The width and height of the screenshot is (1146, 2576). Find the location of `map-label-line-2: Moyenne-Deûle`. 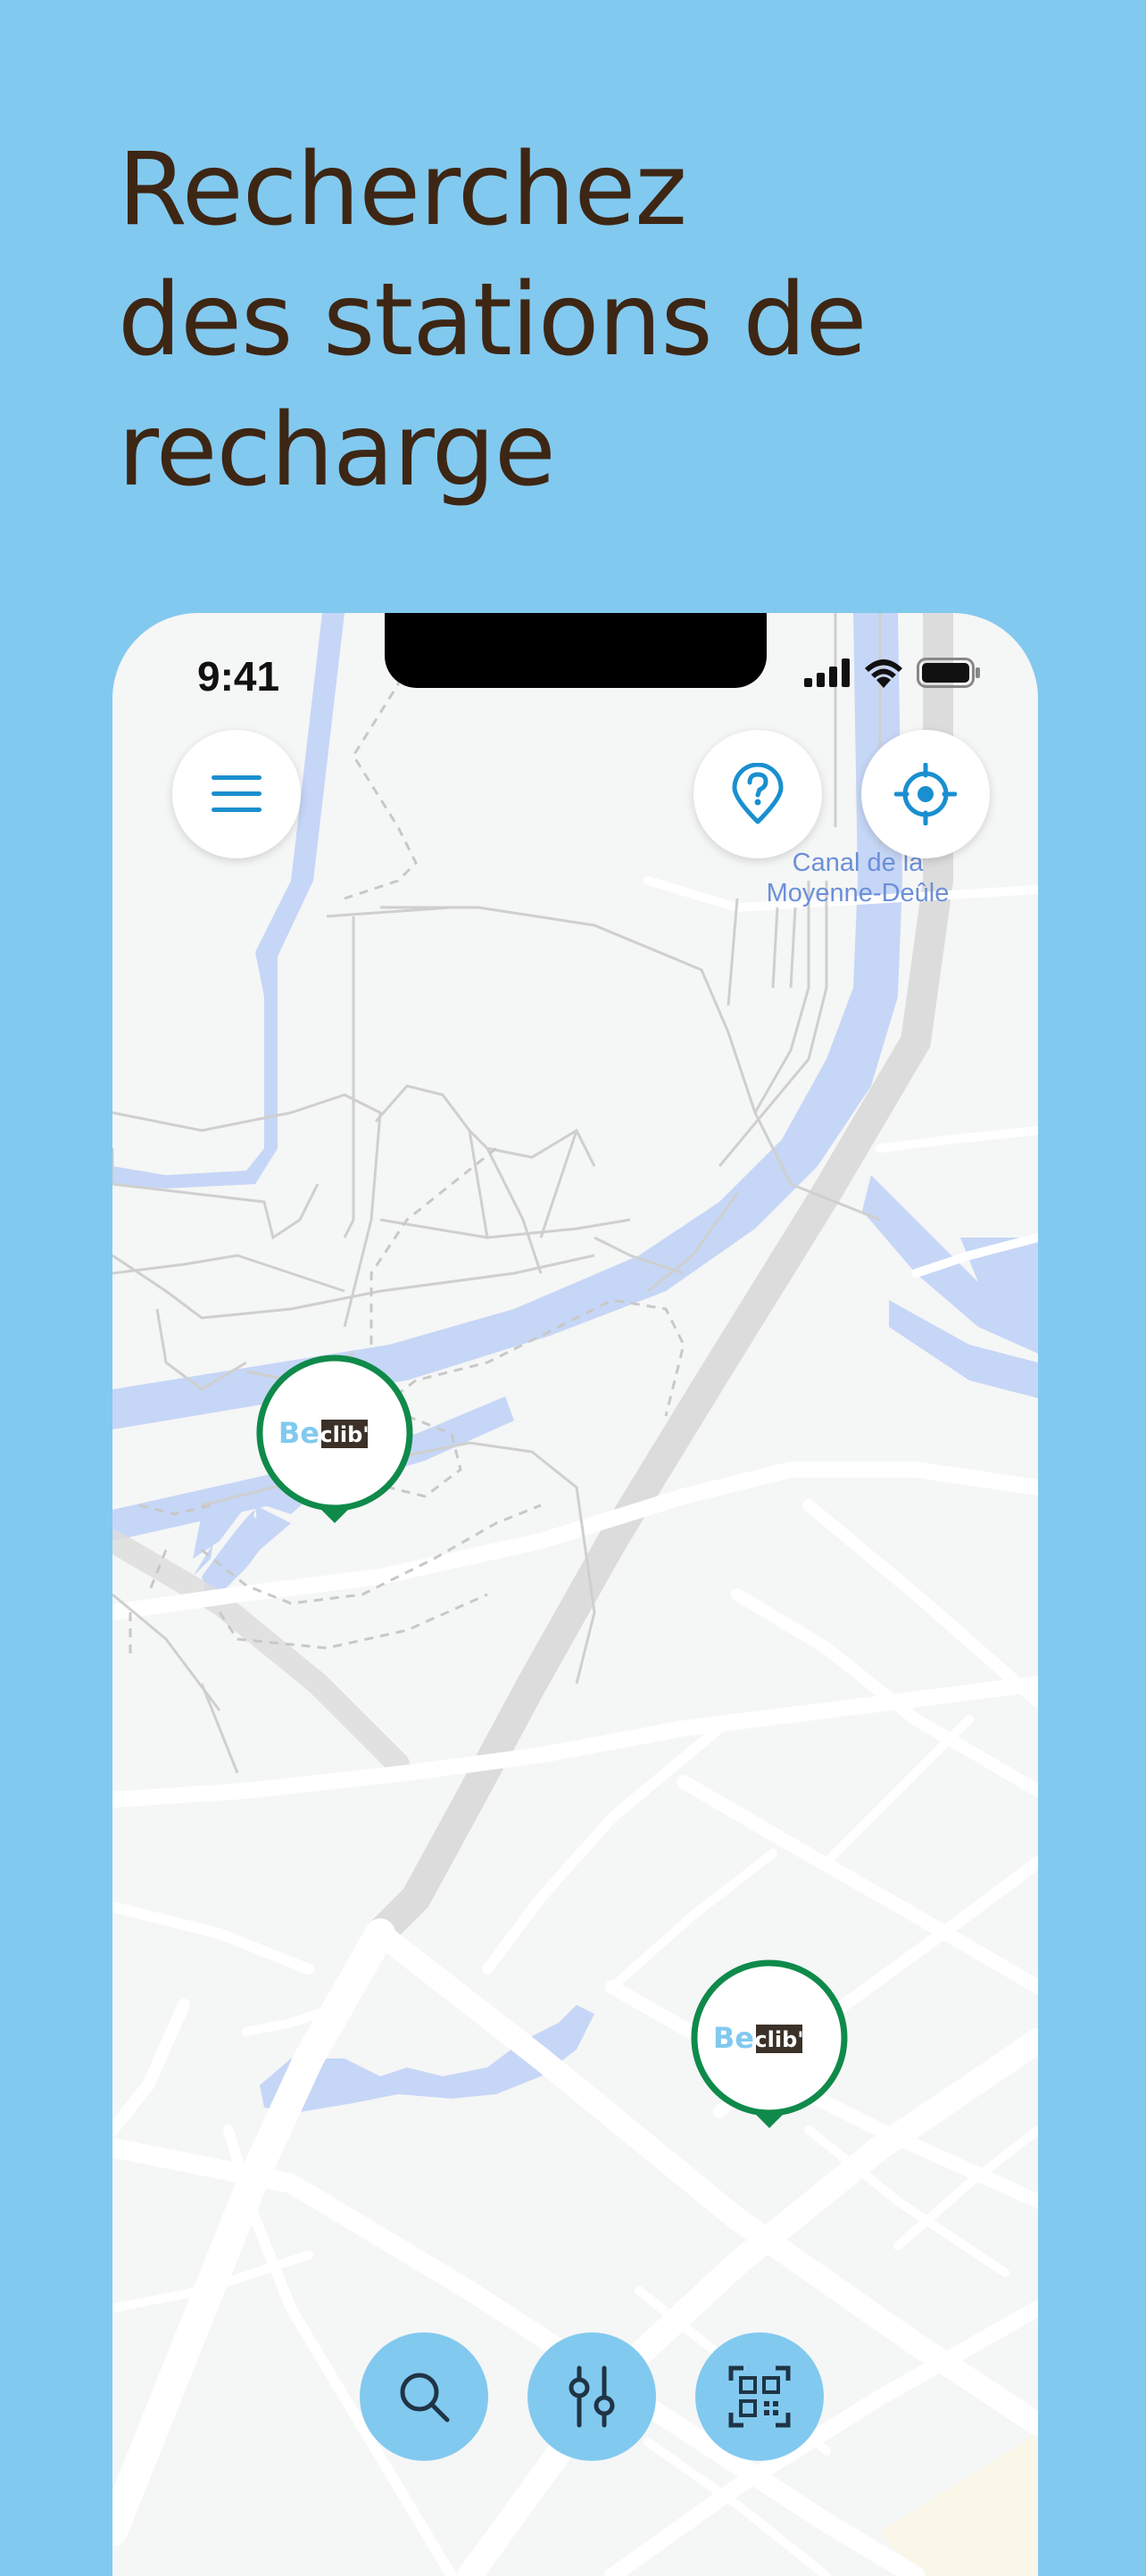

map-label-line-2: Moyenne-Deûle is located at coordinates (858, 893).